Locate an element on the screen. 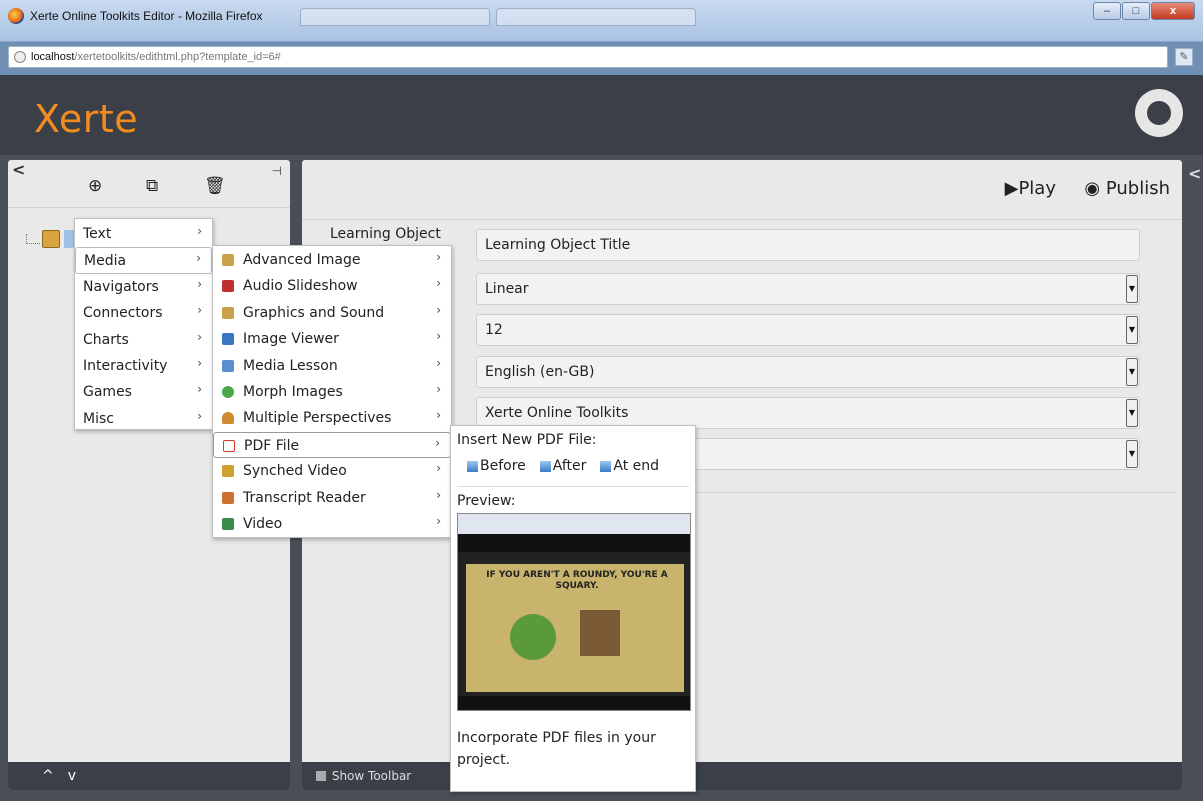 The width and height of the screenshot is (1203, 801). insert-after-button: After is located at coordinates (563, 466).